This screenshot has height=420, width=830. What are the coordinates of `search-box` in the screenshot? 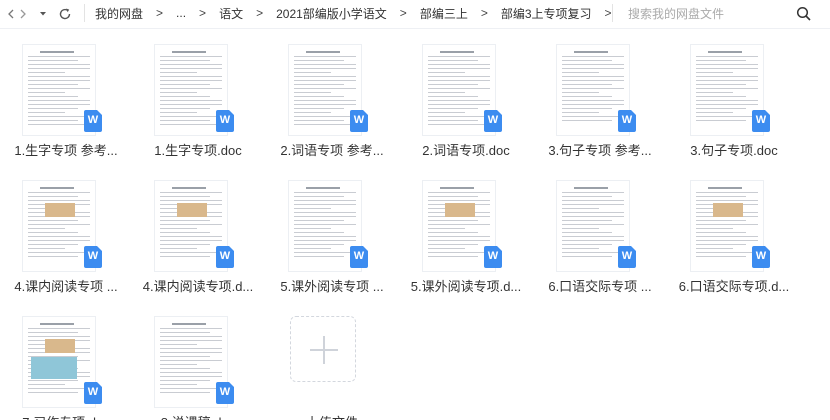 It's located at (720, 14).